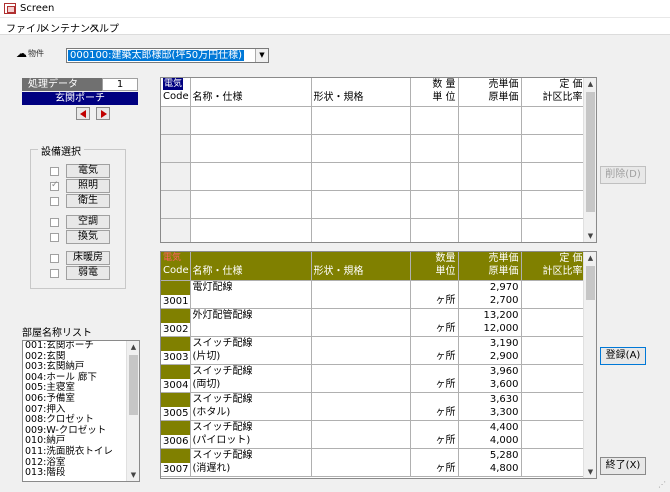 The height and width of the screenshot is (492, 670). What do you see at coordinates (373, 322) in the screenshot?
I see `table-row: 3002 外灯配管配線 ヶ所 13,200 12,000` at bounding box center [373, 322].